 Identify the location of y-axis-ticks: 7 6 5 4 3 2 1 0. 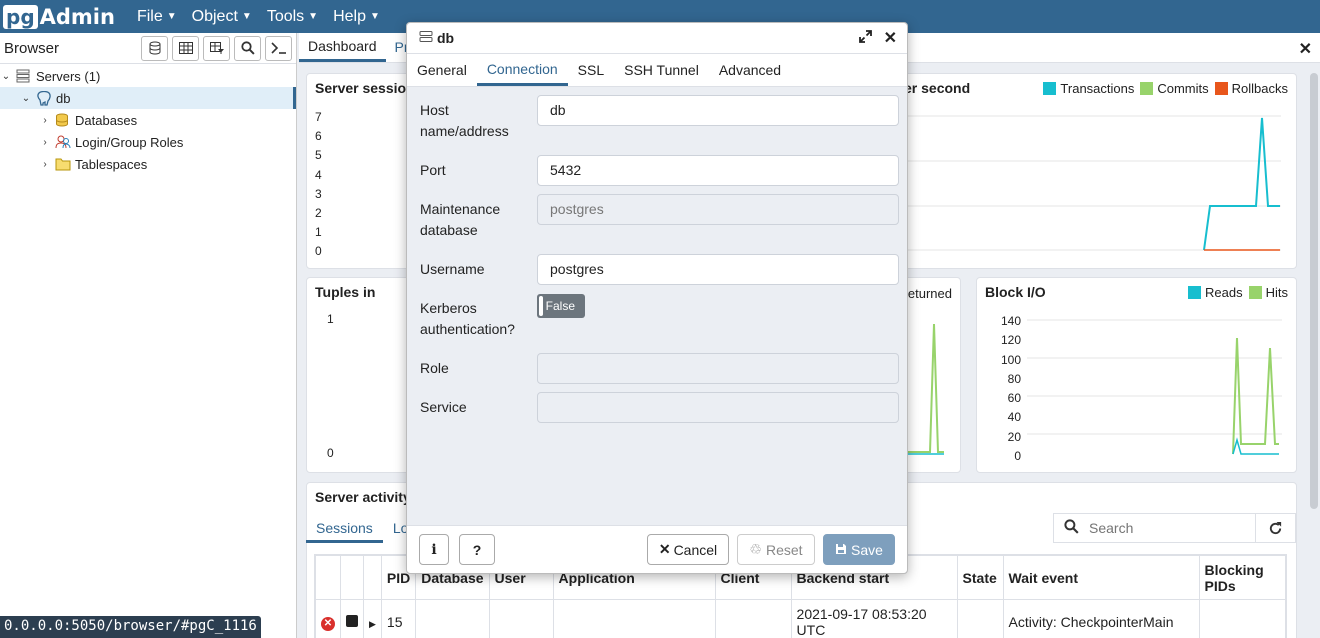
(318, 185).